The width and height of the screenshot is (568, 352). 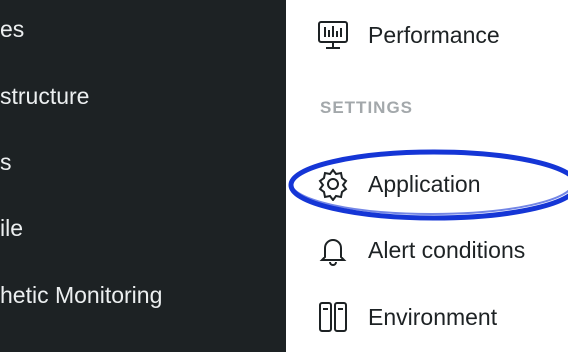 What do you see at coordinates (6, 162) in the screenshot?
I see `left-nav-item: s` at bounding box center [6, 162].